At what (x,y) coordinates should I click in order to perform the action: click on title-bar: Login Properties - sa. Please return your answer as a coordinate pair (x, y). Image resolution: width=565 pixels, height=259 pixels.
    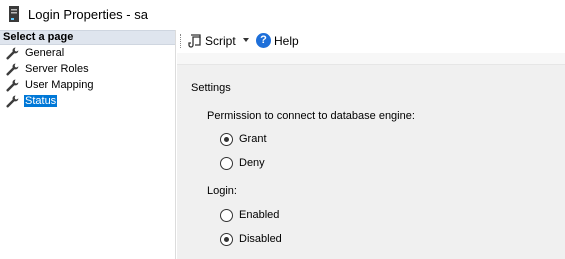
    Looking at the image, I should click on (282, 14).